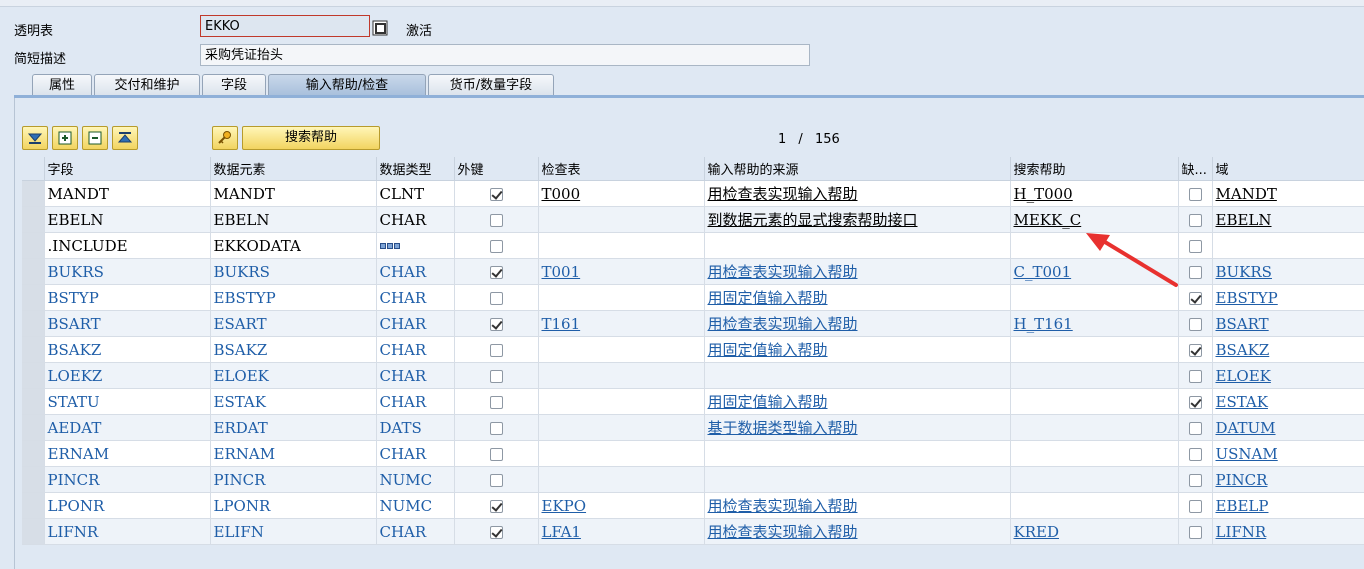  I want to click on cell-domain: PINCR, so click(1288, 479).